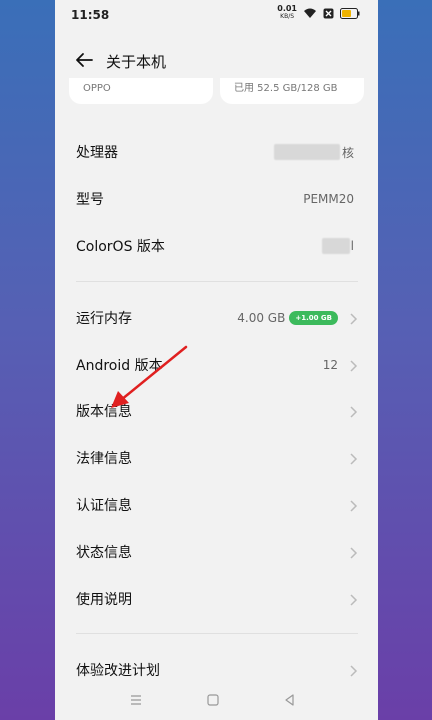 The image size is (432, 720). What do you see at coordinates (213, 701) in the screenshot?
I see `home-nav-icon` at bounding box center [213, 701].